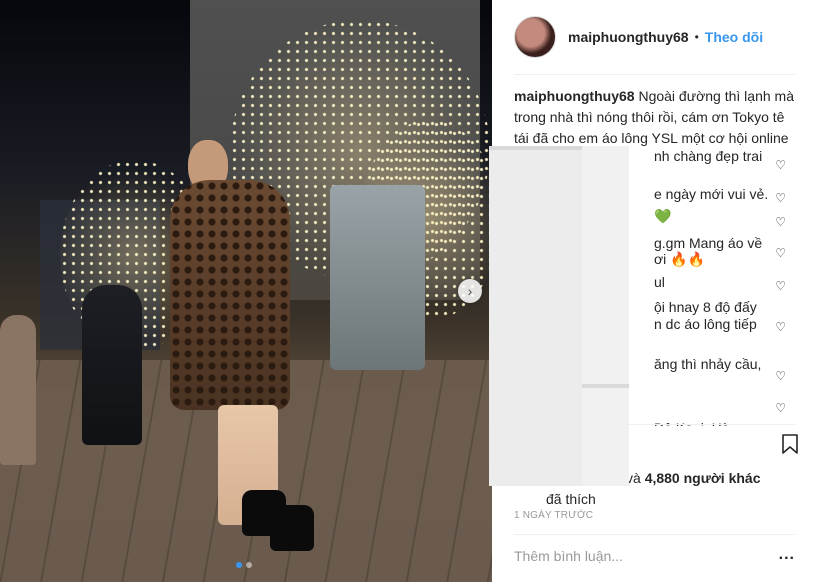  I want to click on redacted-region, so click(559, 316).